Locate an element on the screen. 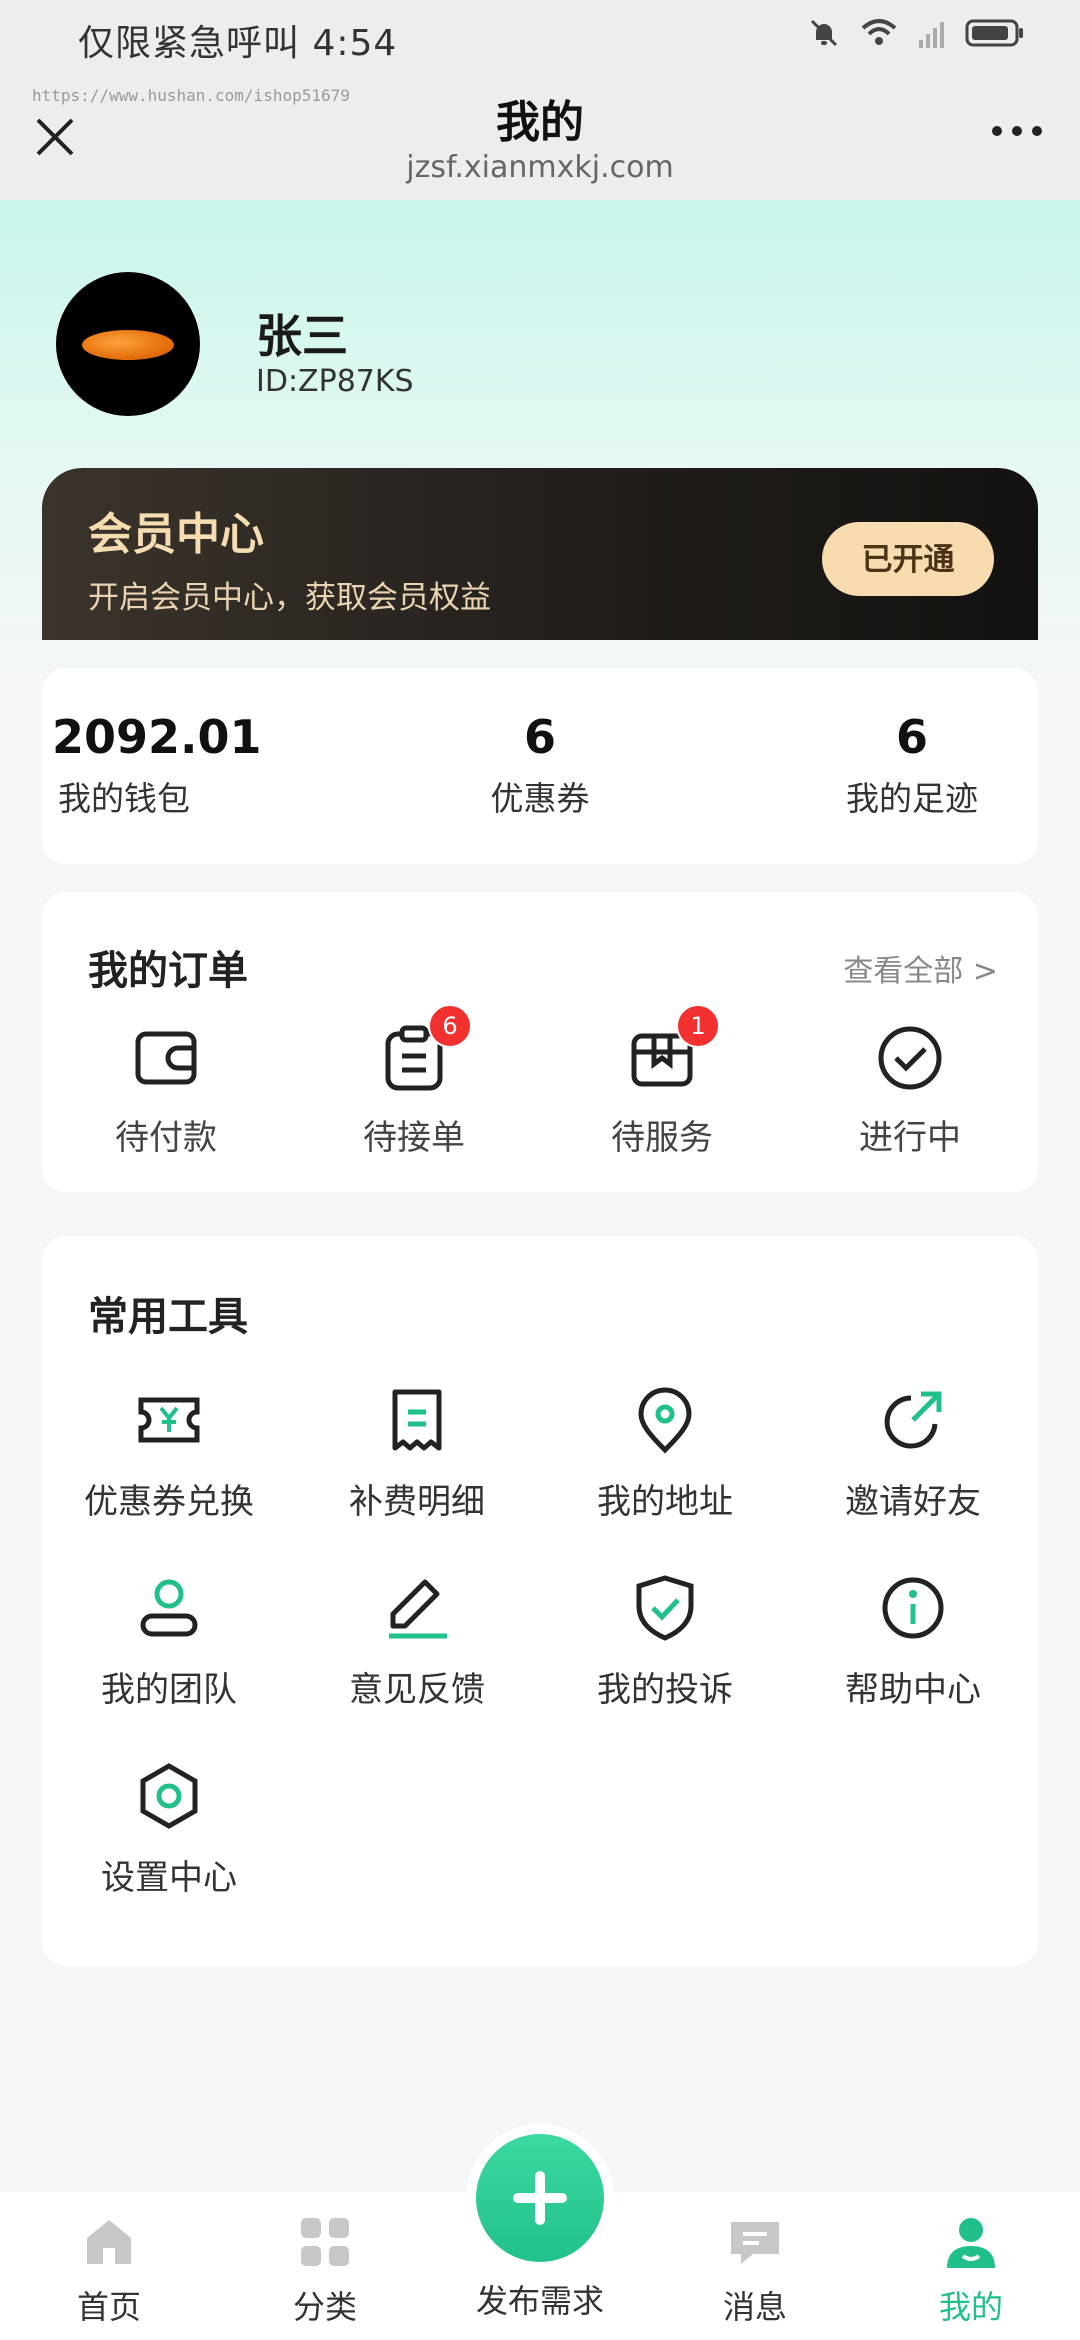 The width and height of the screenshot is (1080, 2340). order-pending-payment: 待付款 is located at coordinates (166, 1090).